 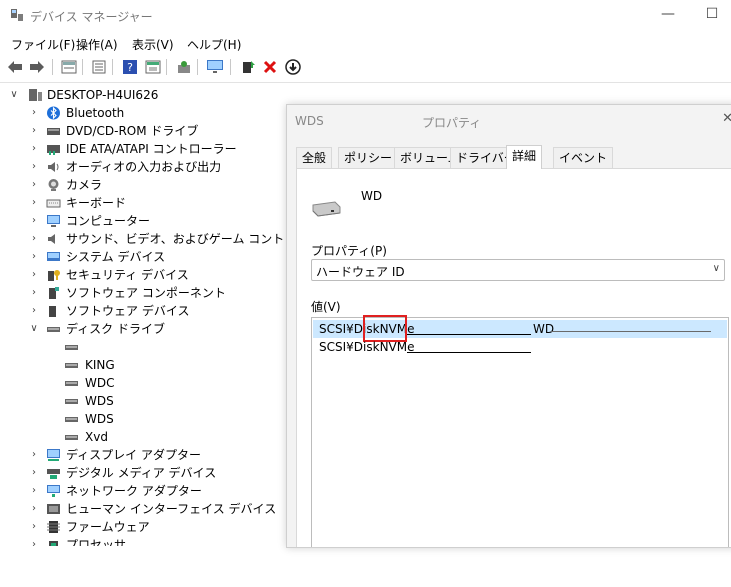 What do you see at coordinates (145, 203) in the screenshot?
I see `tree-category: › キーボード` at bounding box center [145, 203].